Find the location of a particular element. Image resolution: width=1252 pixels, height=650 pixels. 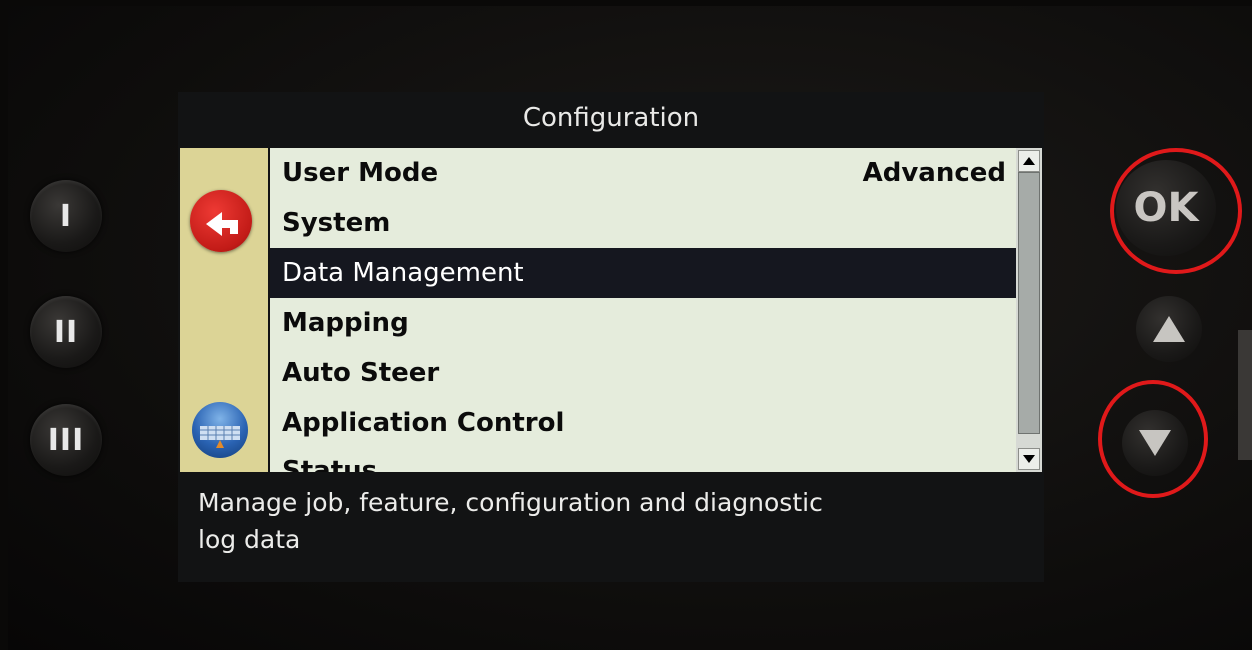

menu-item-system: System is located at coordinates (643, 223).